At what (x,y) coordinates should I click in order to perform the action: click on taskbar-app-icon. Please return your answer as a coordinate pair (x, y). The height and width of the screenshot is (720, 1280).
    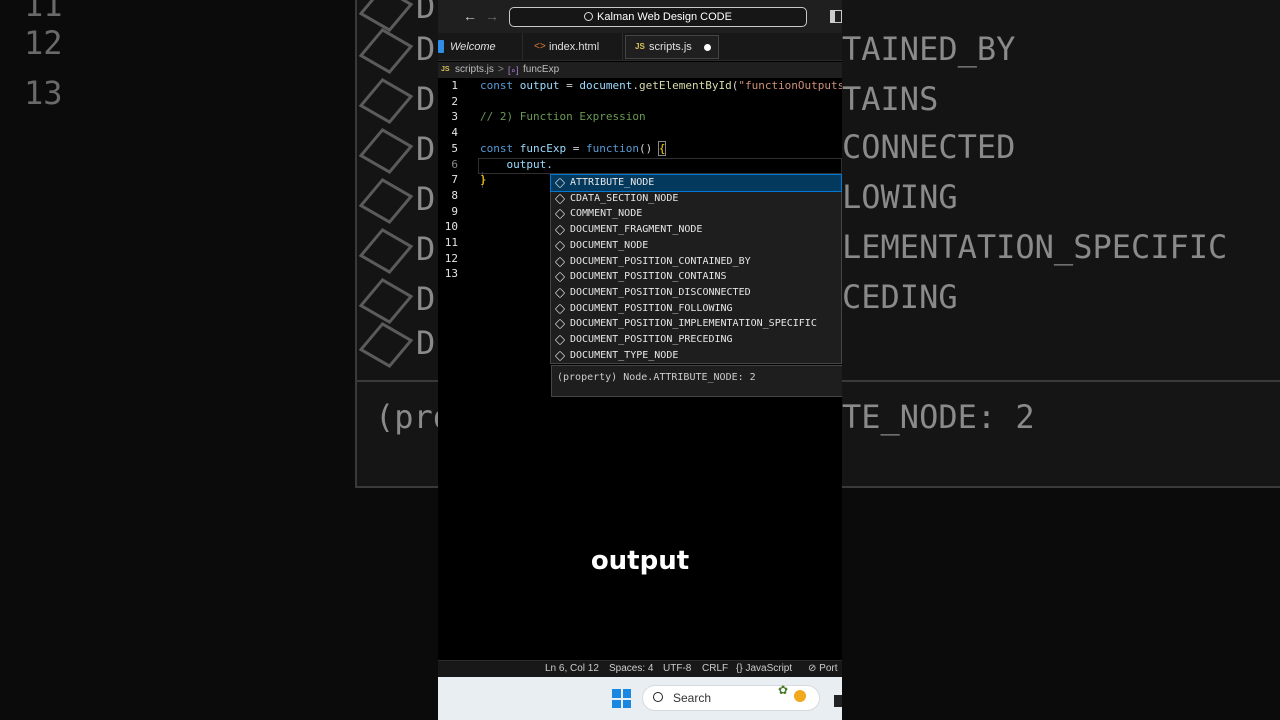
    Looking at the image, I should click on (838, 701).